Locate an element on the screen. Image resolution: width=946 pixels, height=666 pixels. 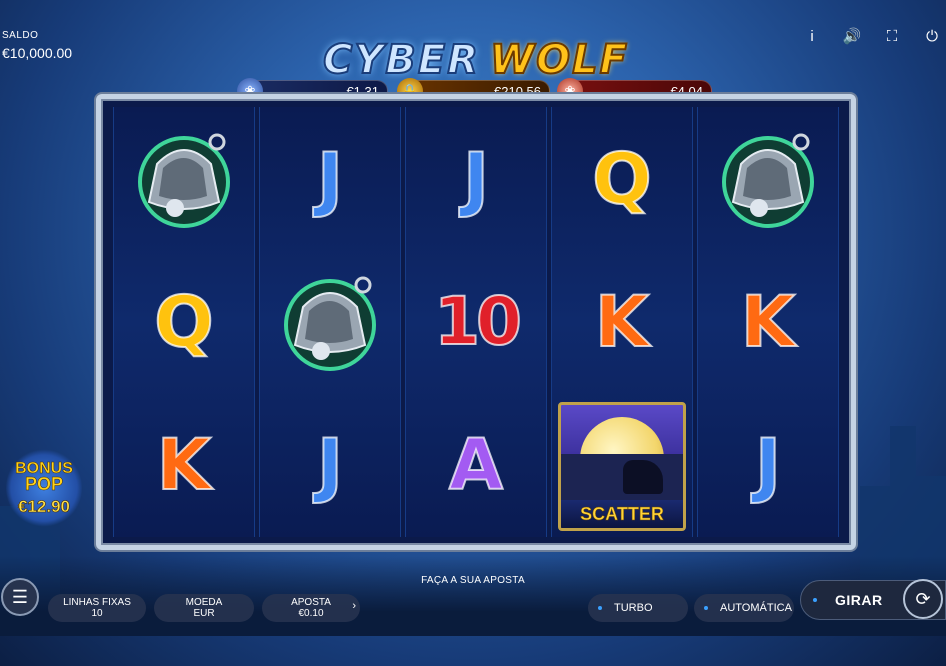
place-bet-label: FAÇA A SUA APOSTA is located at coordinates (473, 580).